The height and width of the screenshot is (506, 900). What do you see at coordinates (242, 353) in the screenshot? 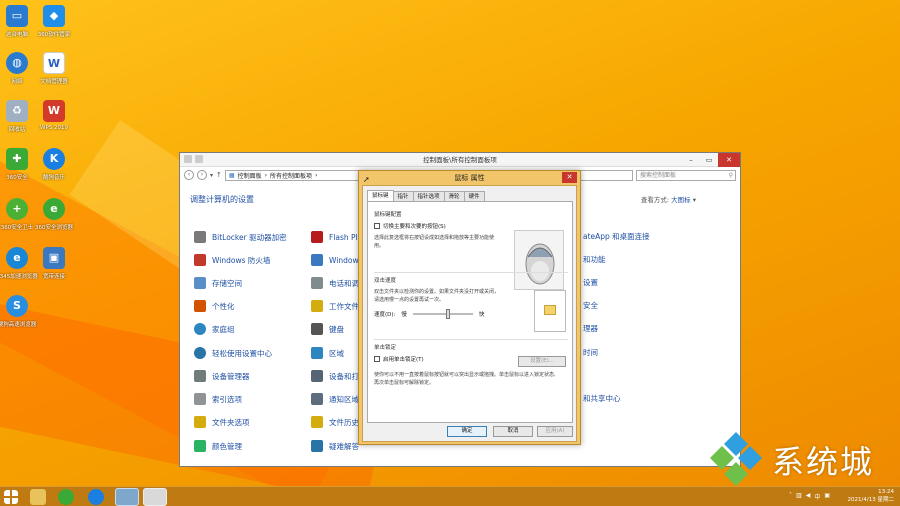
I see `cp-item-label: 轻松使用设置中心` at bounding box center [242, 353].